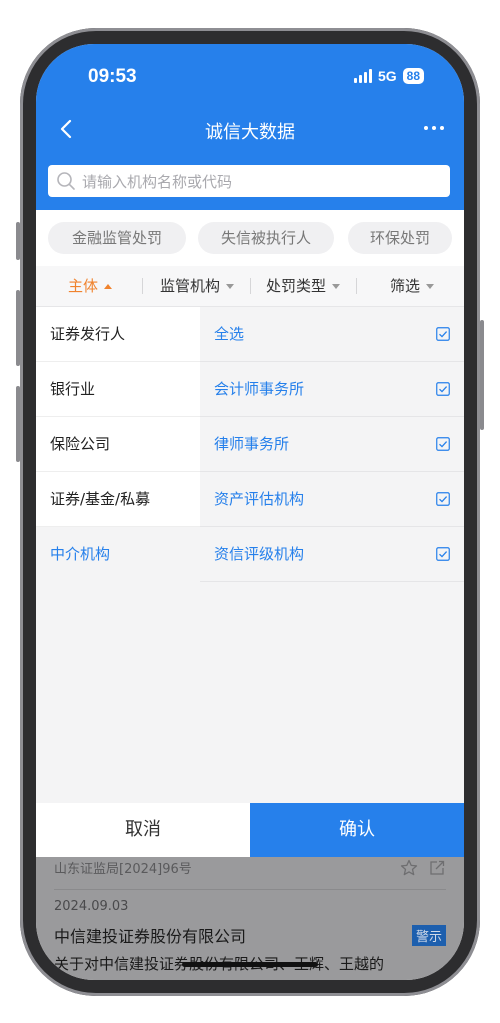  I want to click on volume-down-button, so click(18, 424).